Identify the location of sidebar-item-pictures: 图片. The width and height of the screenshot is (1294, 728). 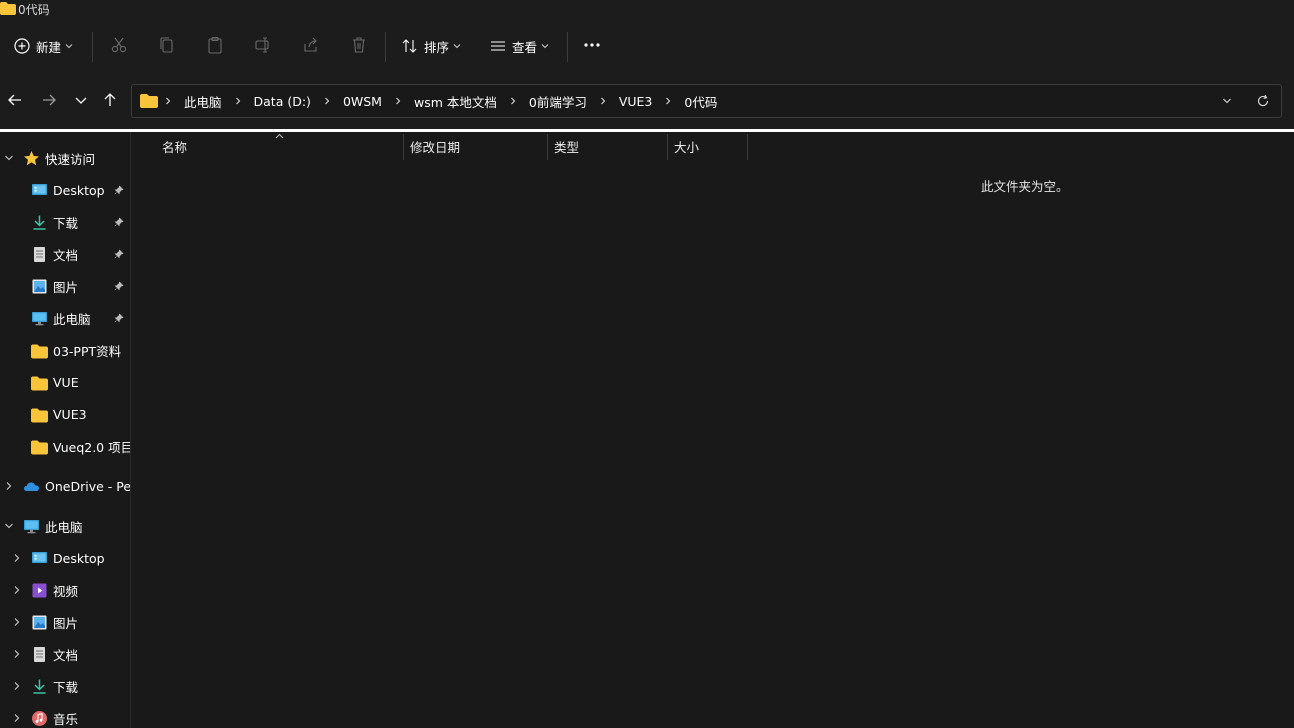
(65, 286).